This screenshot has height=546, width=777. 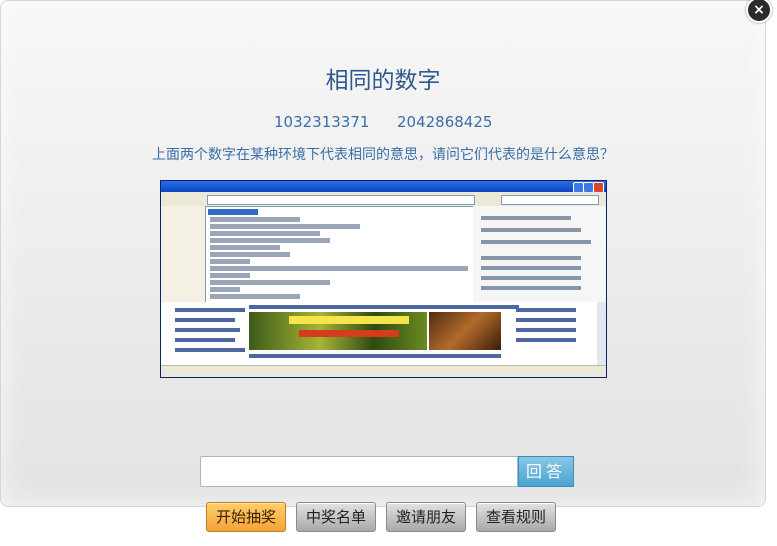 I want to click on screenshot-search-box, so click(x=550, y=200).